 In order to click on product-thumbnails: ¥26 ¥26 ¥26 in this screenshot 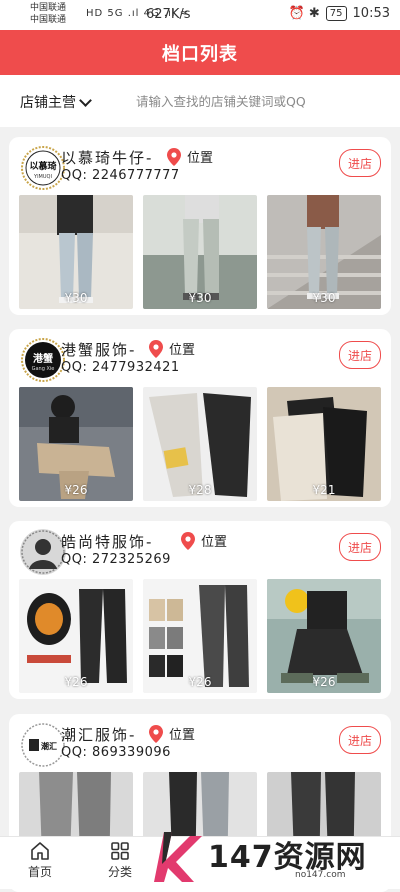, I will do `click(200, 636)`.